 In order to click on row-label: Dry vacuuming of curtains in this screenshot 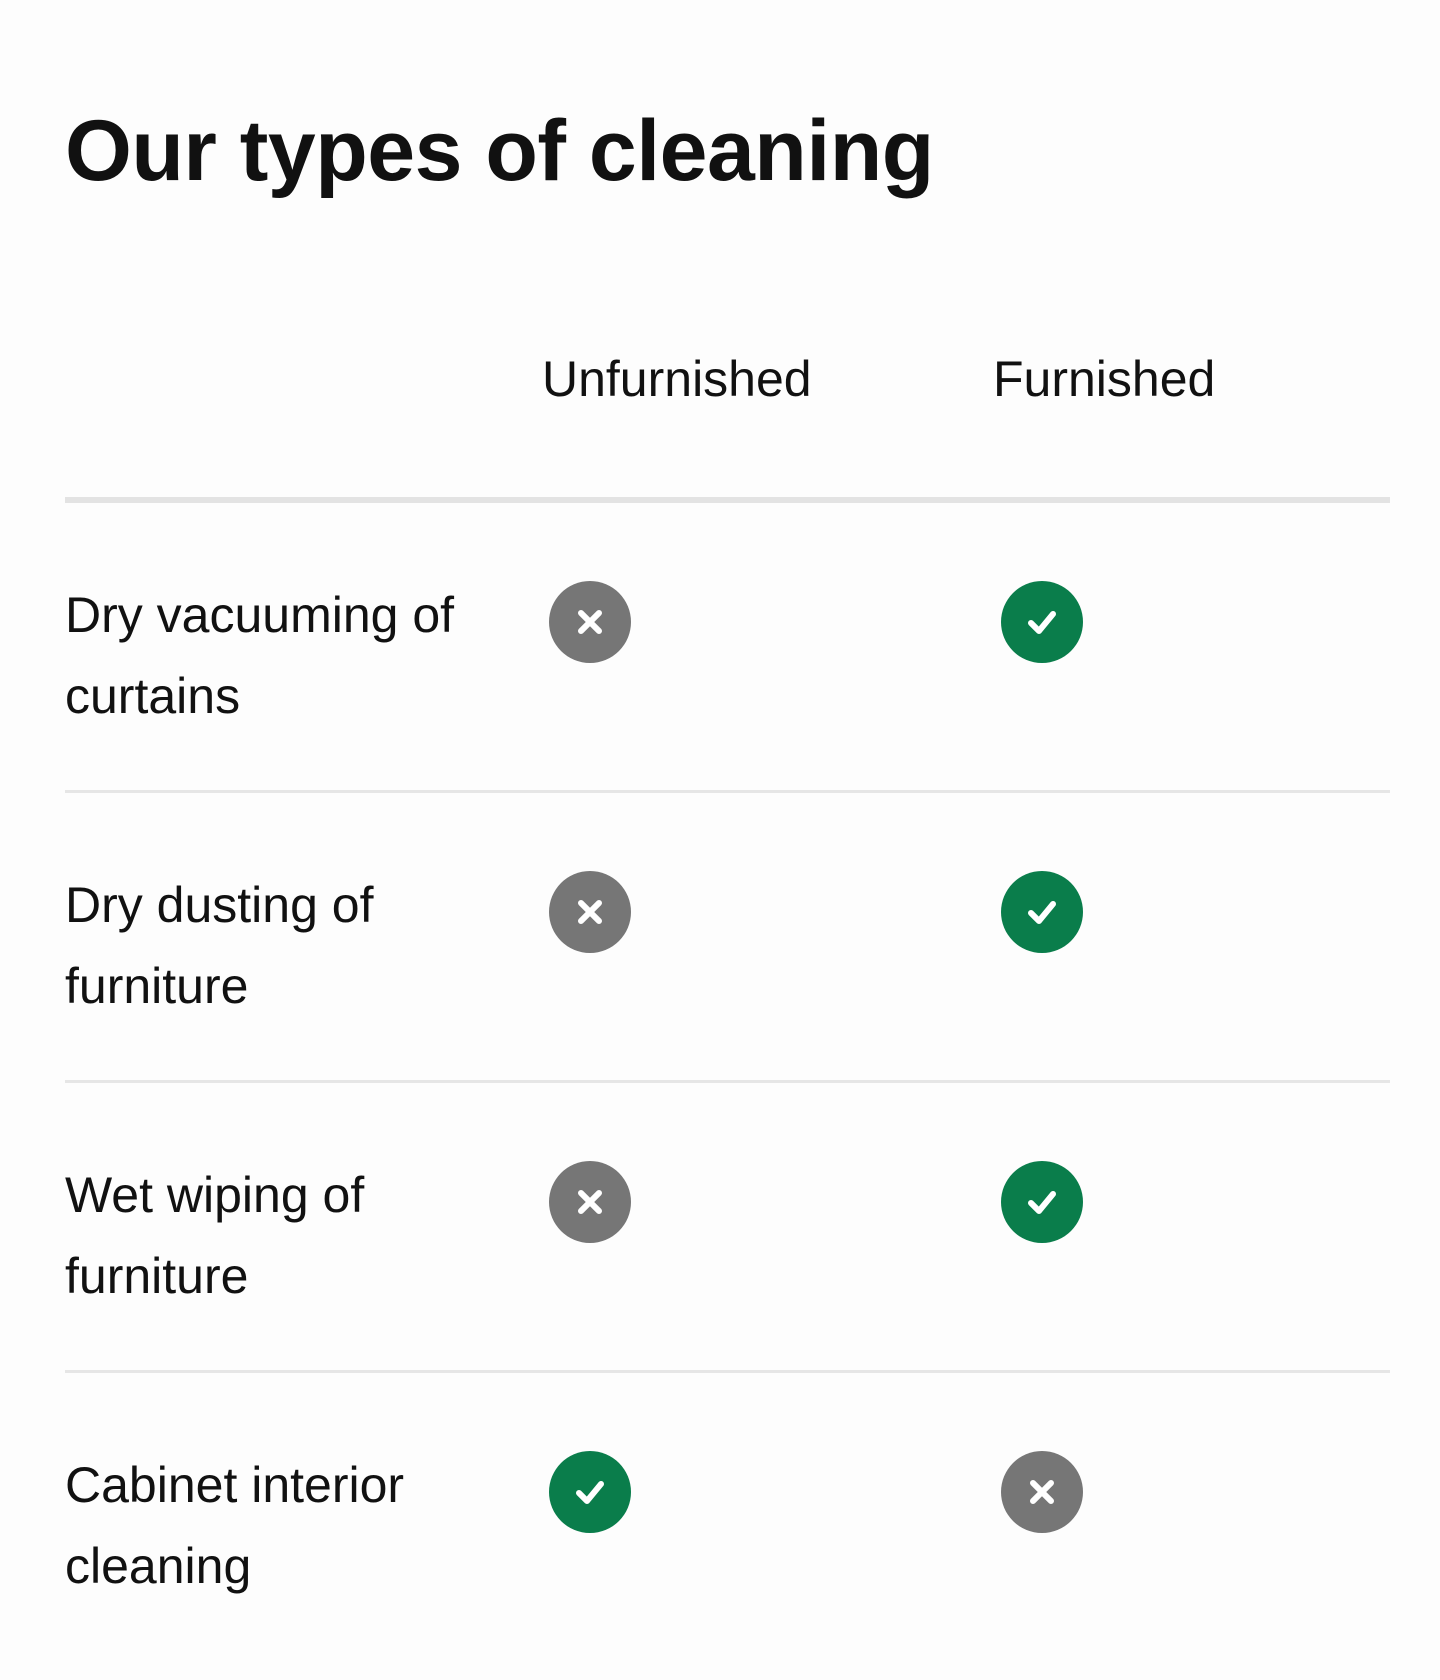, I will do `click(260, 655)`.